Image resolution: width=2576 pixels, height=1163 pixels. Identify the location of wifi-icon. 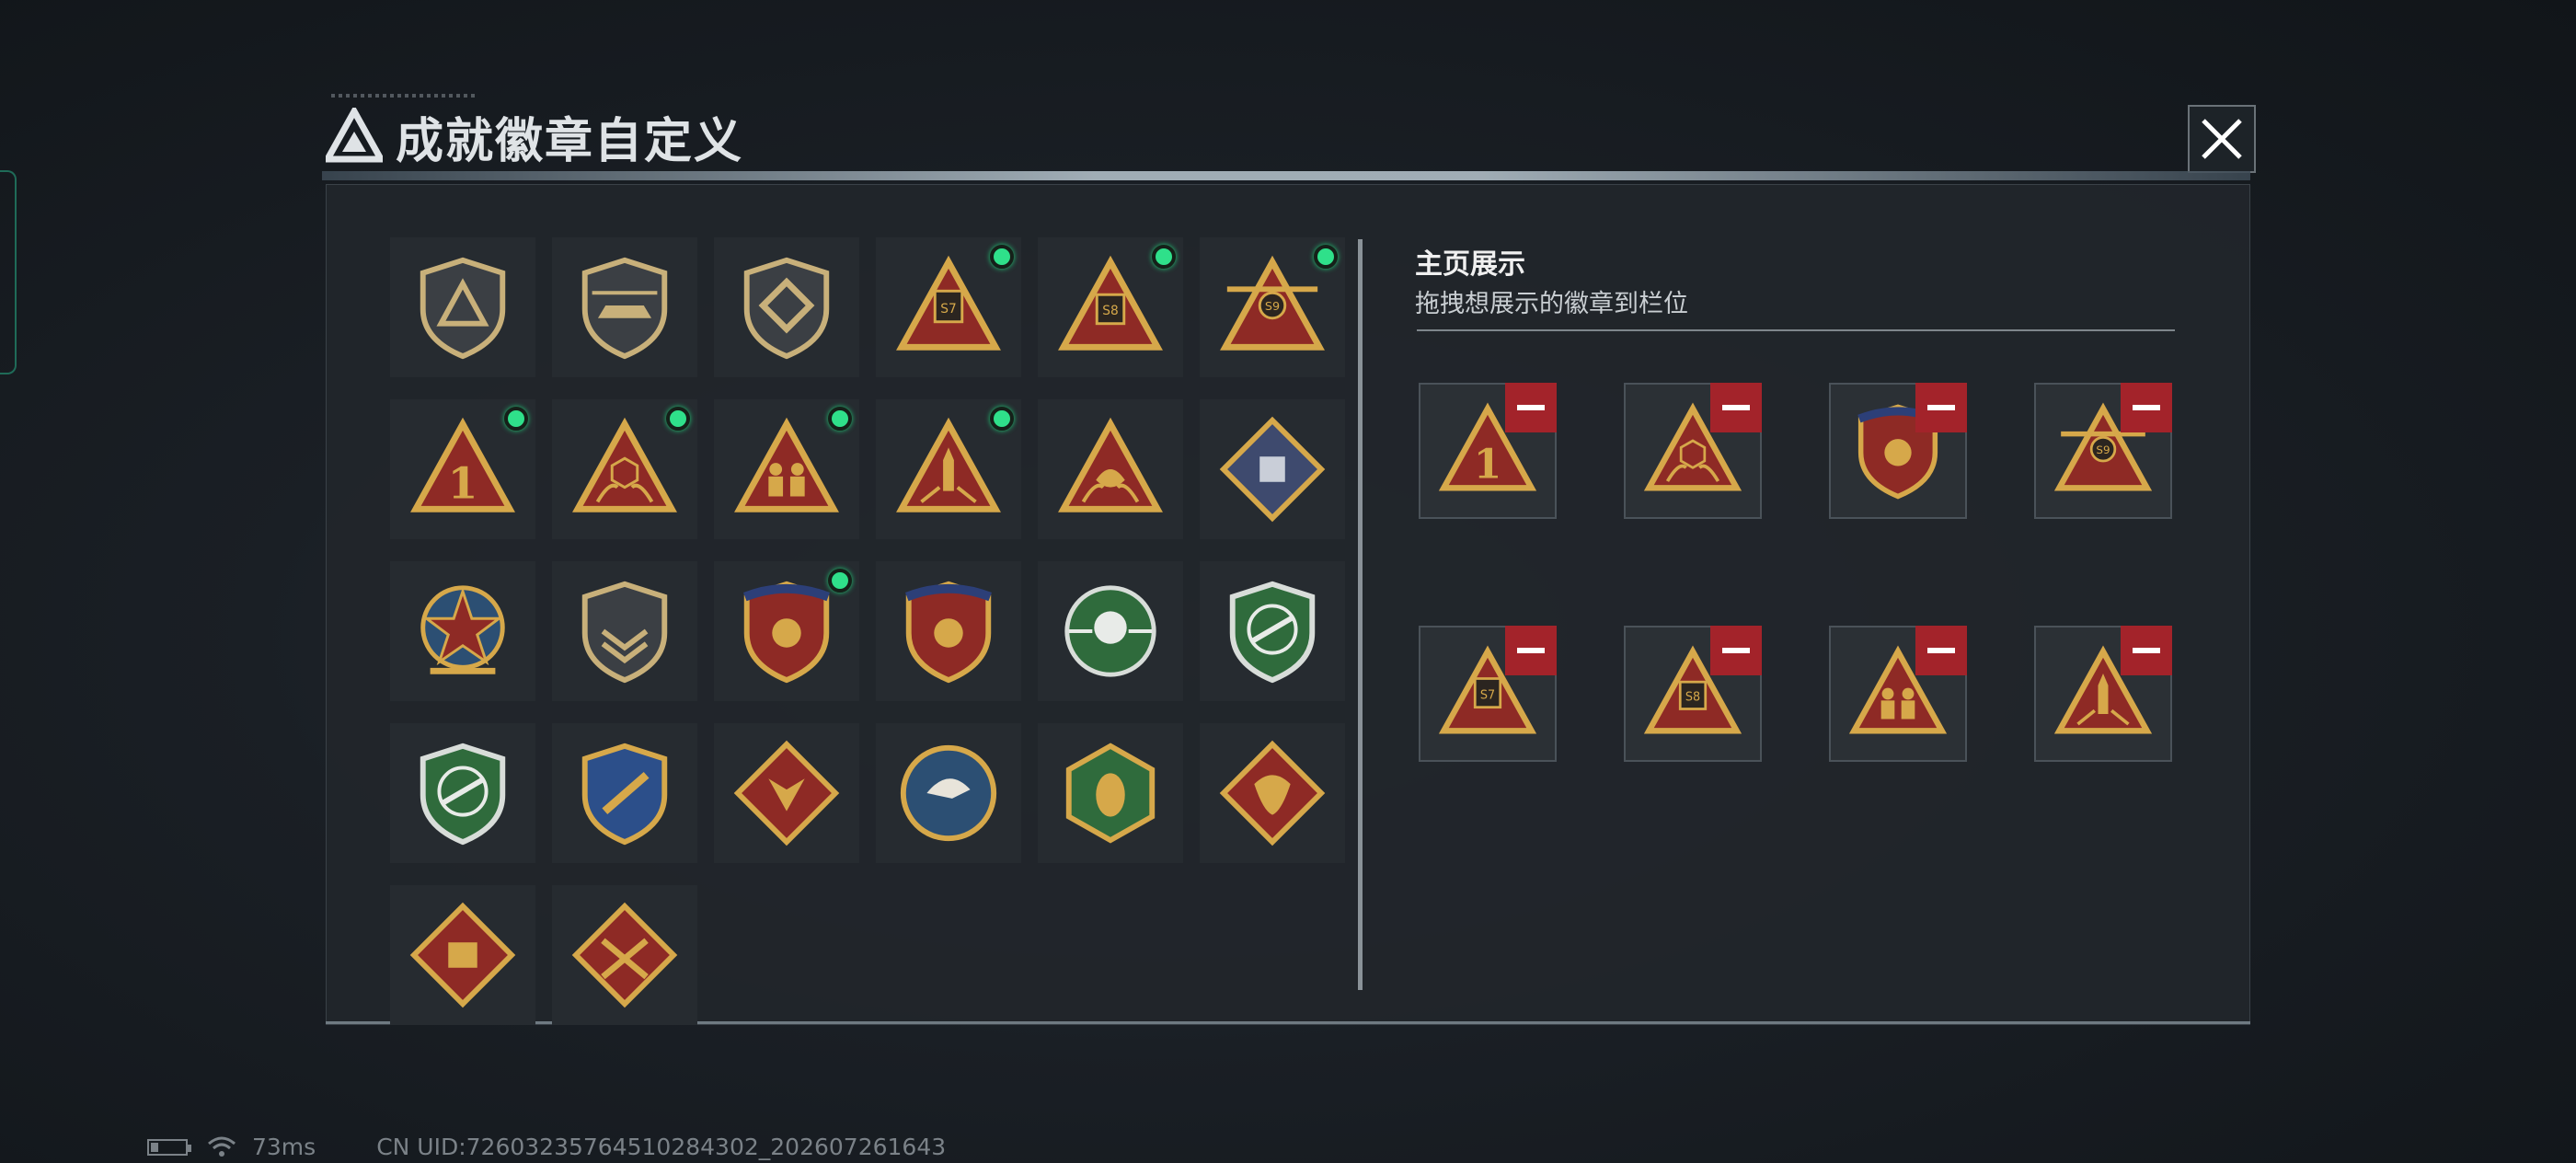
(222, 1146).